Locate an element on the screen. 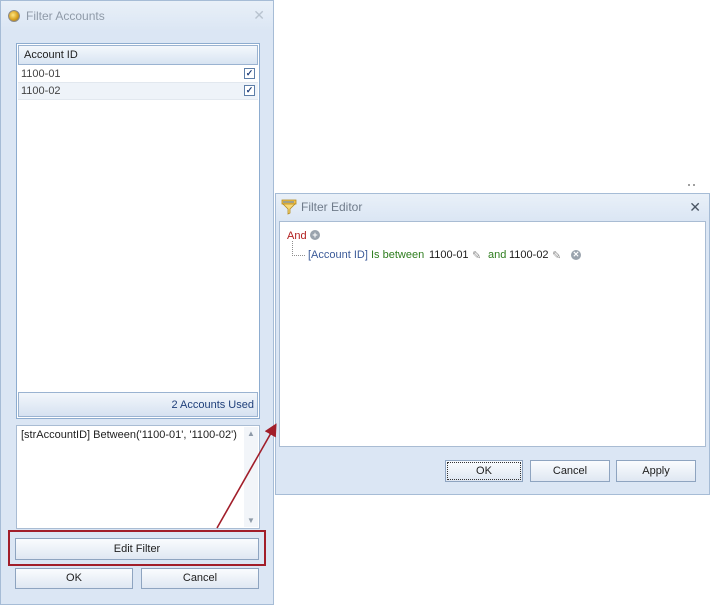 The image size is (712, 607). filter-accounts-titlebar: Filter Accounts ✕ is located at coordinates (137, 16).